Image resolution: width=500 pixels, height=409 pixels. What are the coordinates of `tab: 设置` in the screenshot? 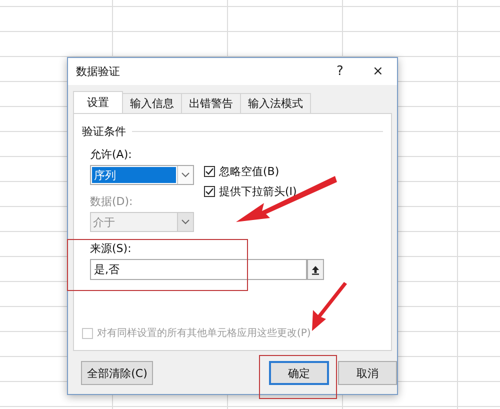 It's located at (98, 102).